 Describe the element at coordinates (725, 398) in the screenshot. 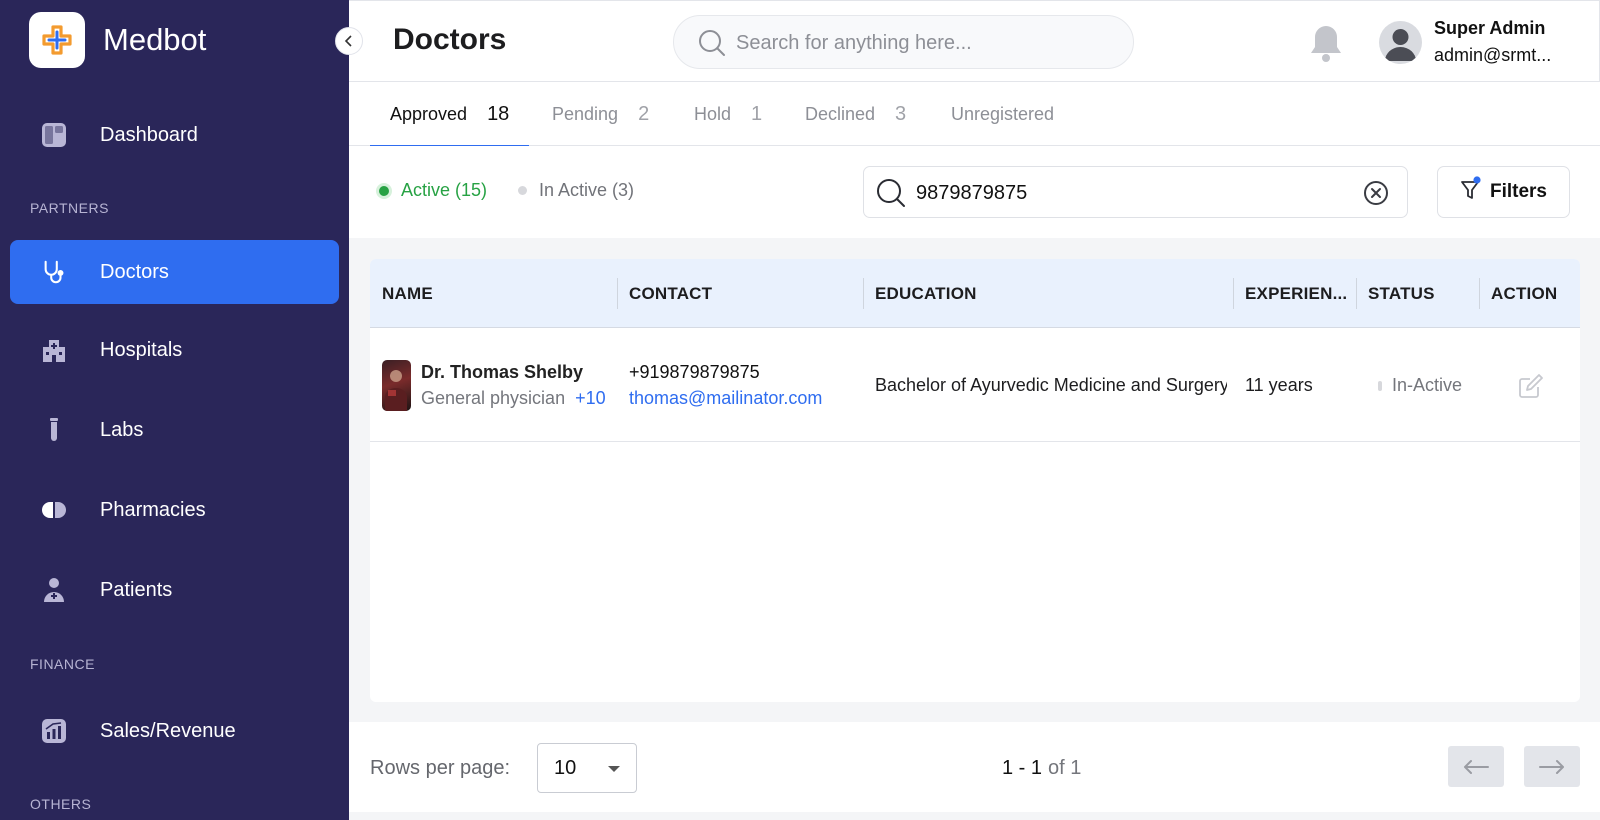

I see `doctor-email-link: thomas@mailinator.com` at that location.